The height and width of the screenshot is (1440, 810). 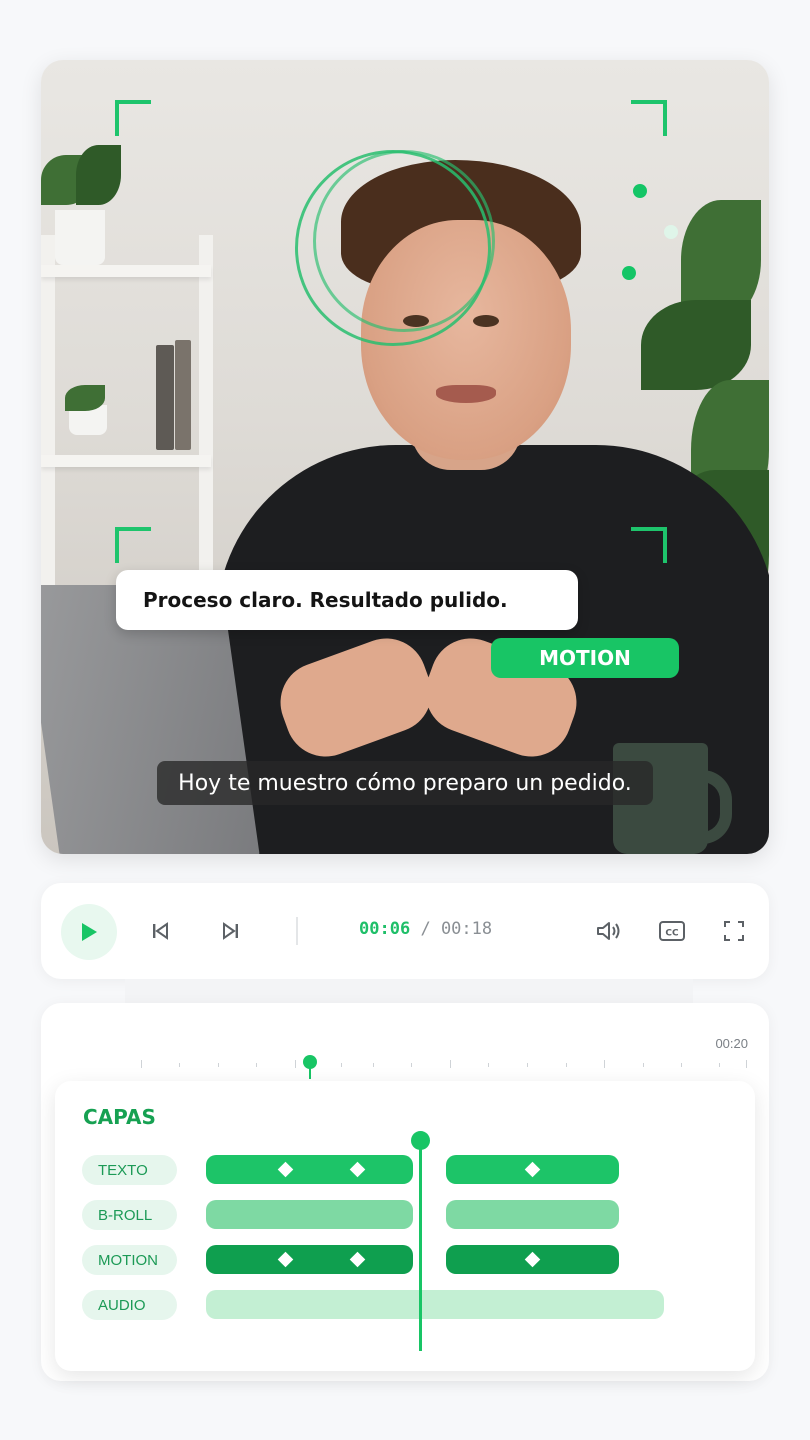 I want to click on captions-button: CC, so click(x=672, y=931).